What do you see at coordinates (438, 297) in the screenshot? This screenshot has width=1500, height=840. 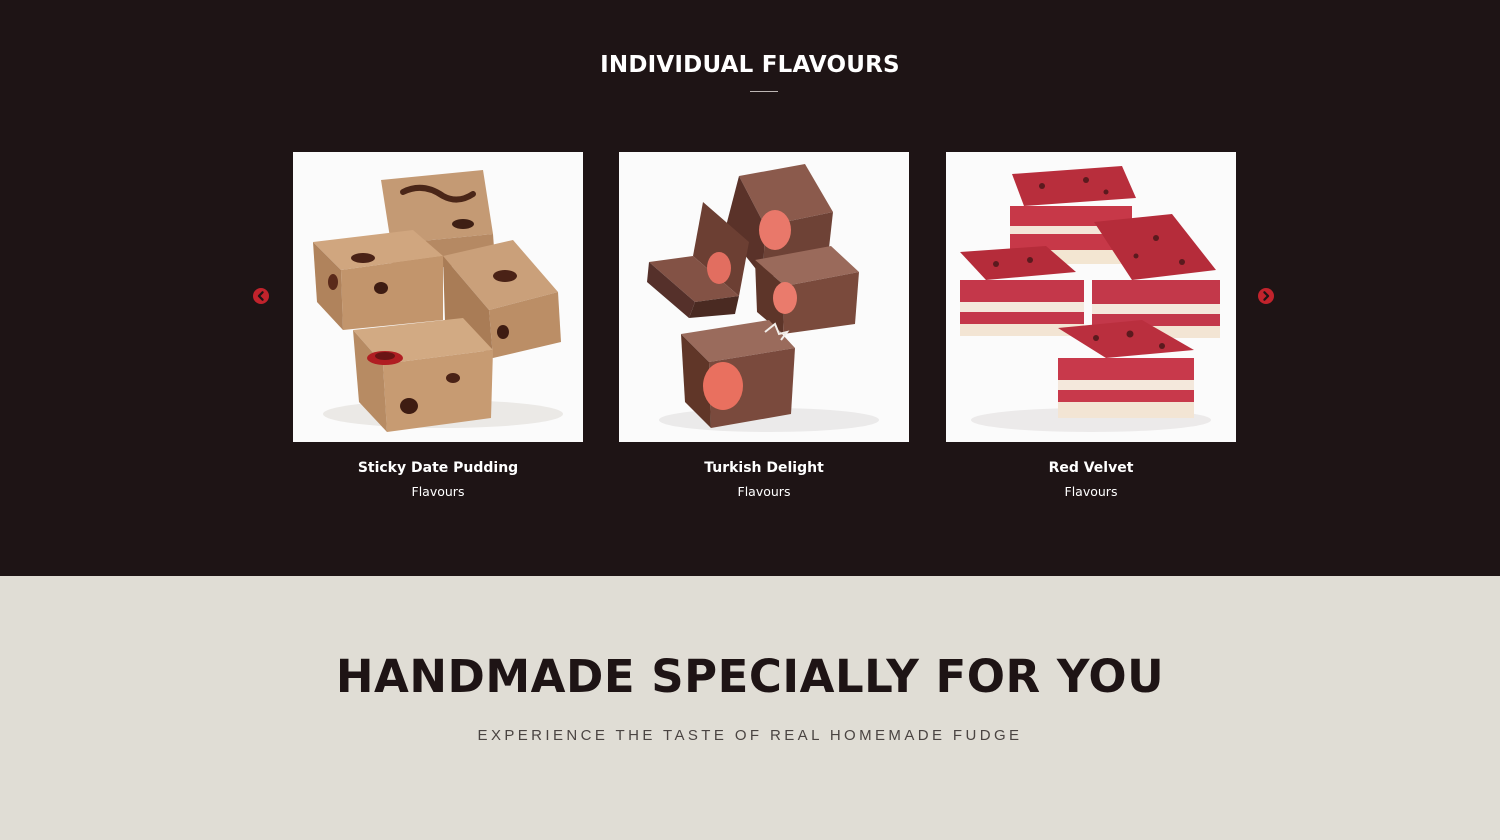 I see `flavour-image-sticky-date` at bounding box center [438, 297].